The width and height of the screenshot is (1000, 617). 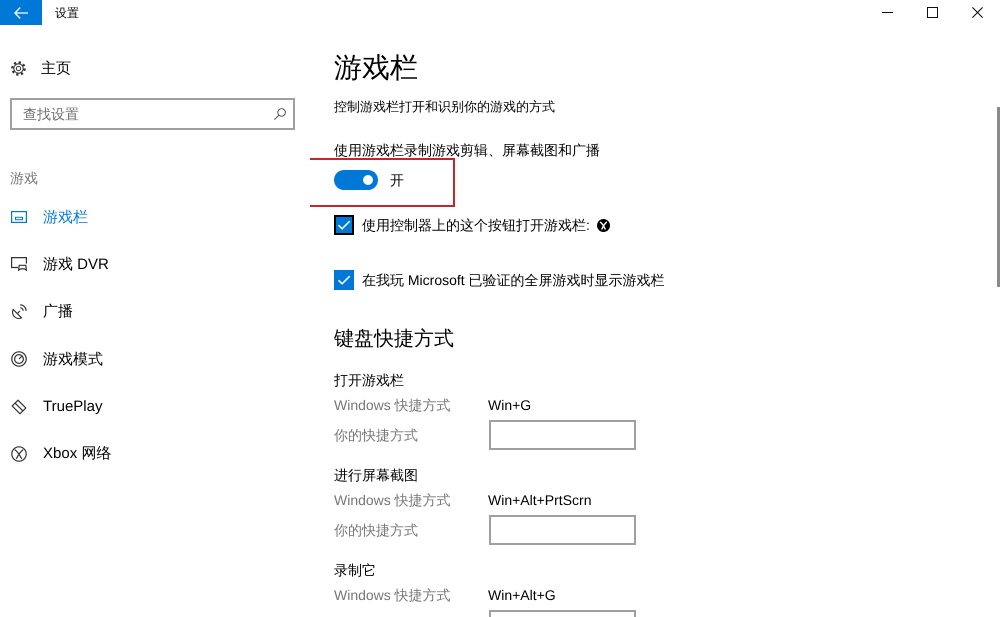 What do you see at coordinates (19, 264) in the screenshot?
I see `screen-controller-icon` at bounding box center [19, 264].